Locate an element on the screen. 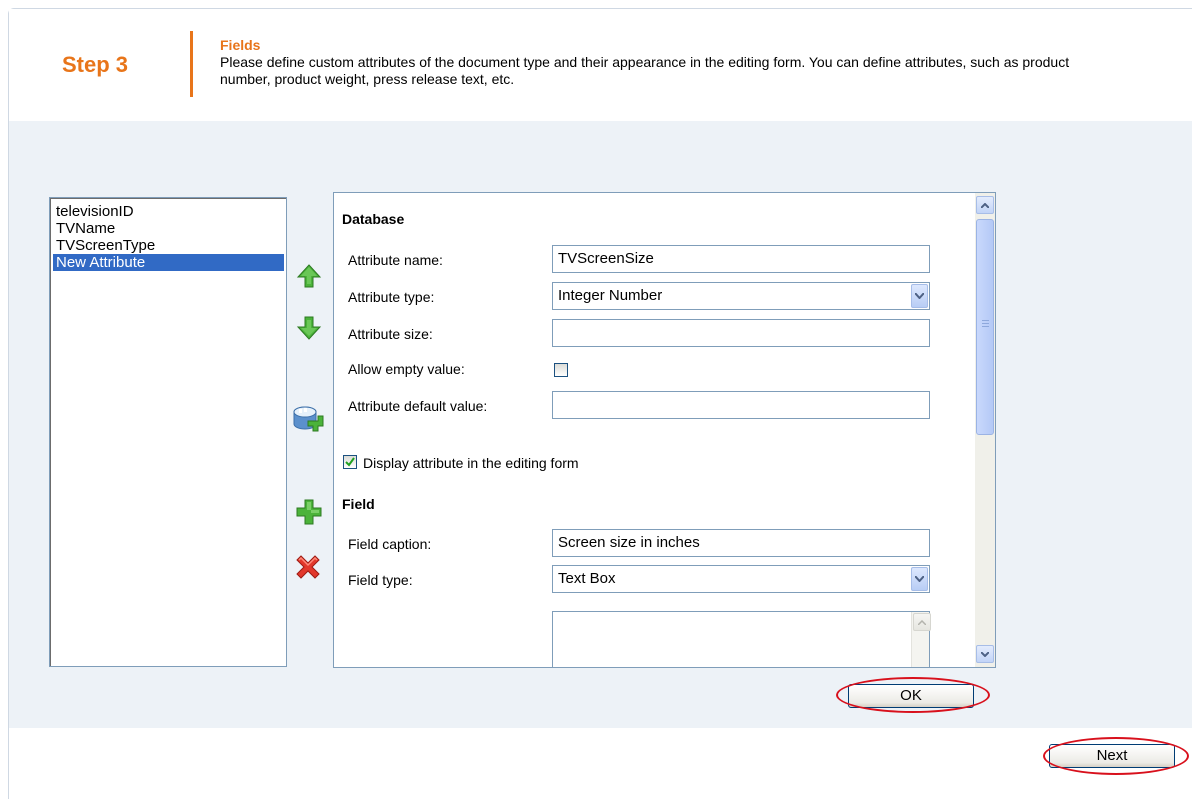 Image resolution: width=1192 pixels, height=799 pixels. ok-button: OK is located at coordinates (911, 696).